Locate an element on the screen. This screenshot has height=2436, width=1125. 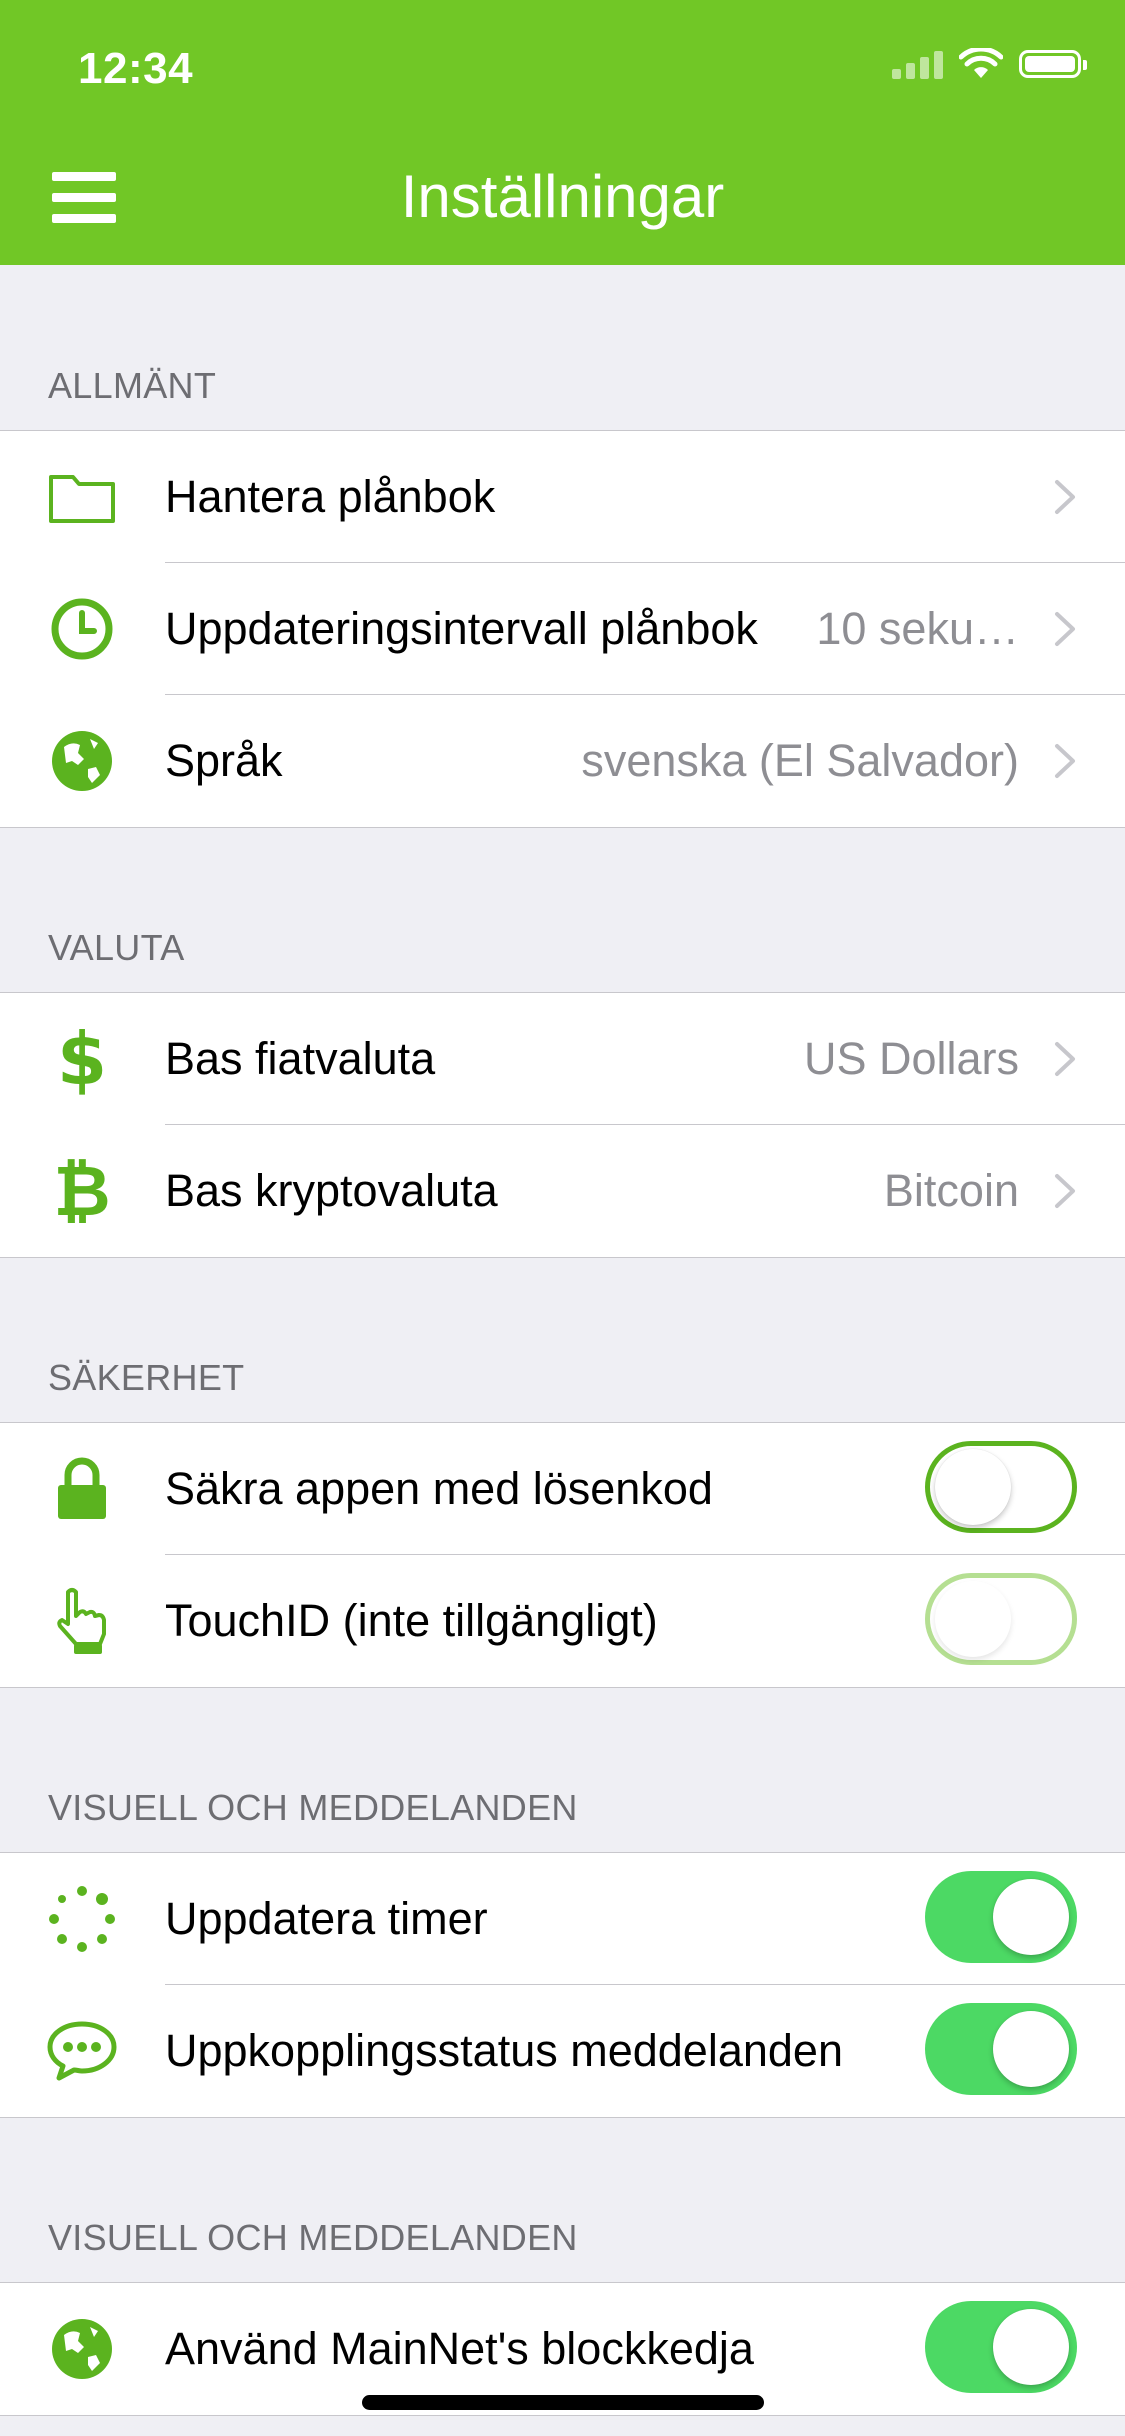
lock-icon is located at coordinates (82, 1489).